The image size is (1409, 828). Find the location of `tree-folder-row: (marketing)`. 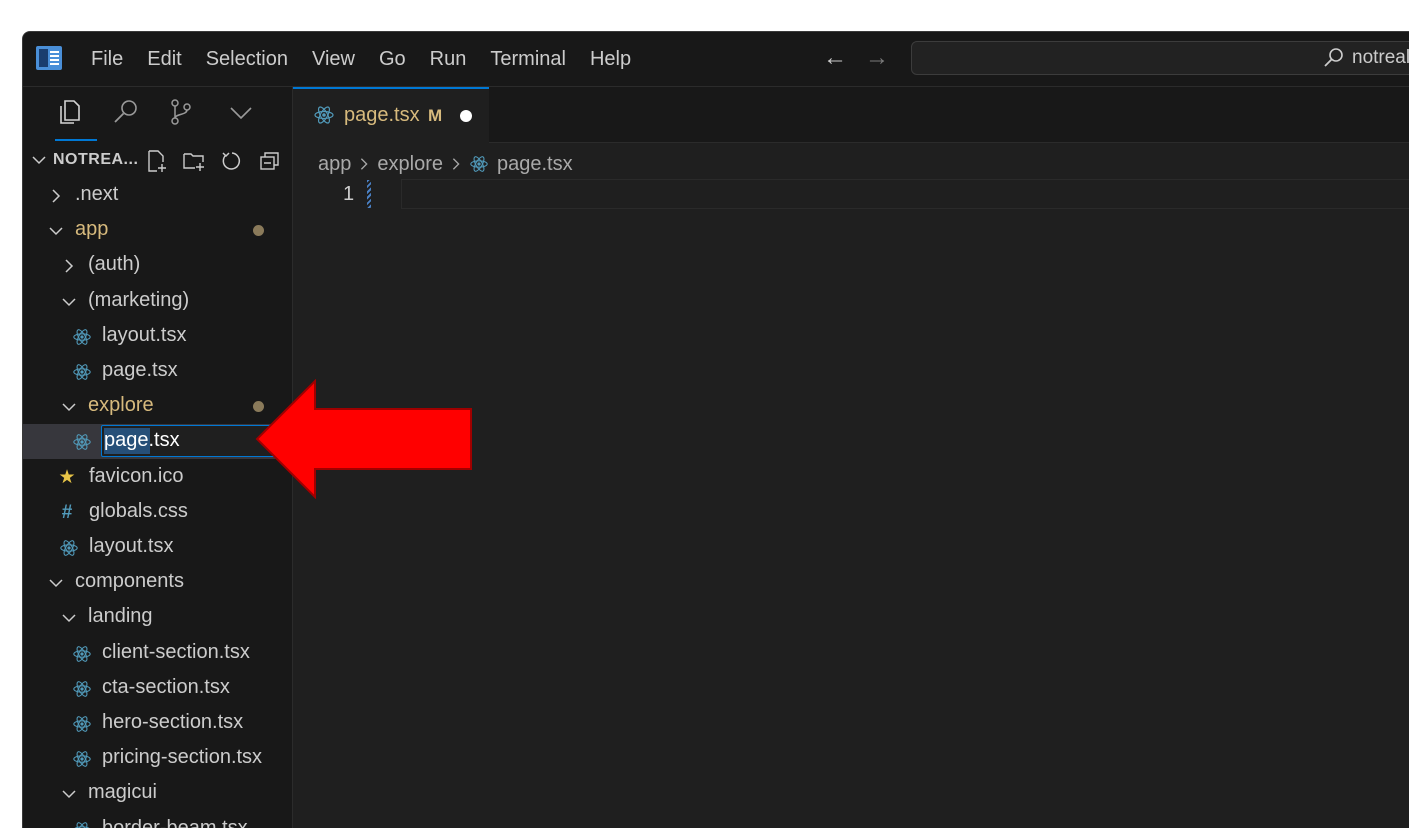

tree-folder-row: (marketing) is located at coordinates (157, 301).